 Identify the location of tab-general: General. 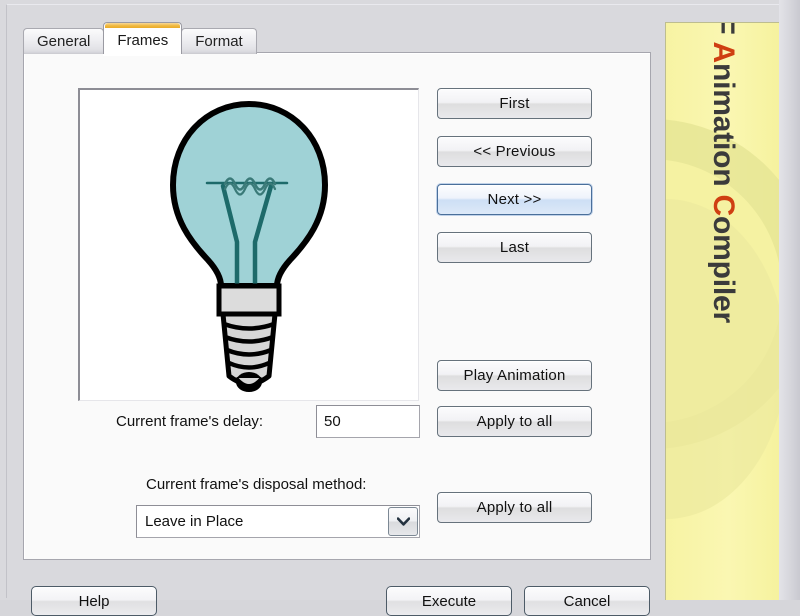
(64, 41).